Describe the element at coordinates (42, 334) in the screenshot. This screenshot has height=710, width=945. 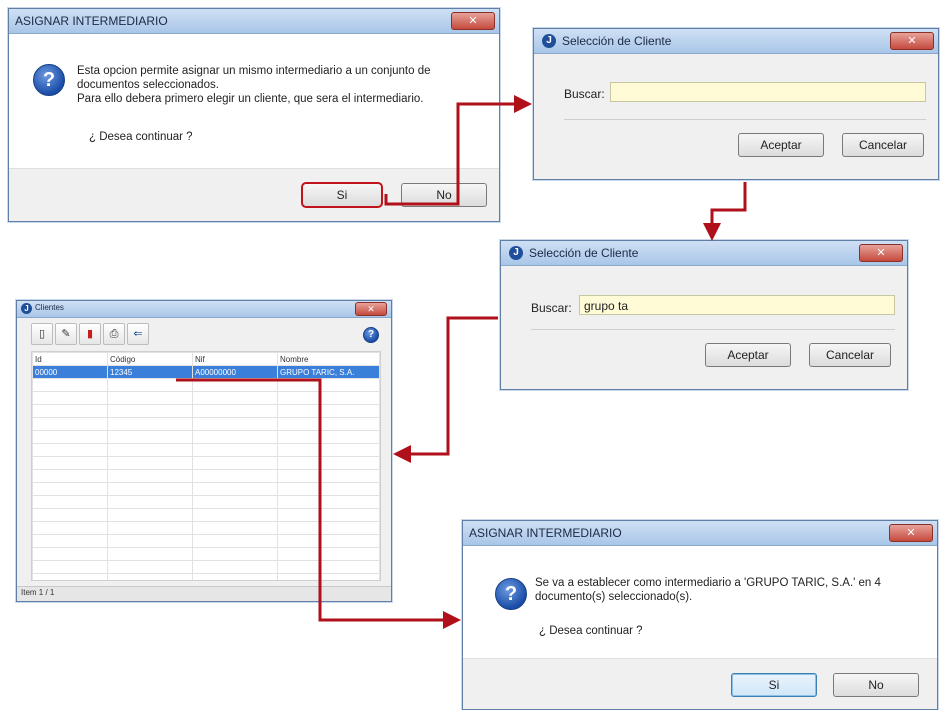
I see `new-document-icon: ▯` at that location.